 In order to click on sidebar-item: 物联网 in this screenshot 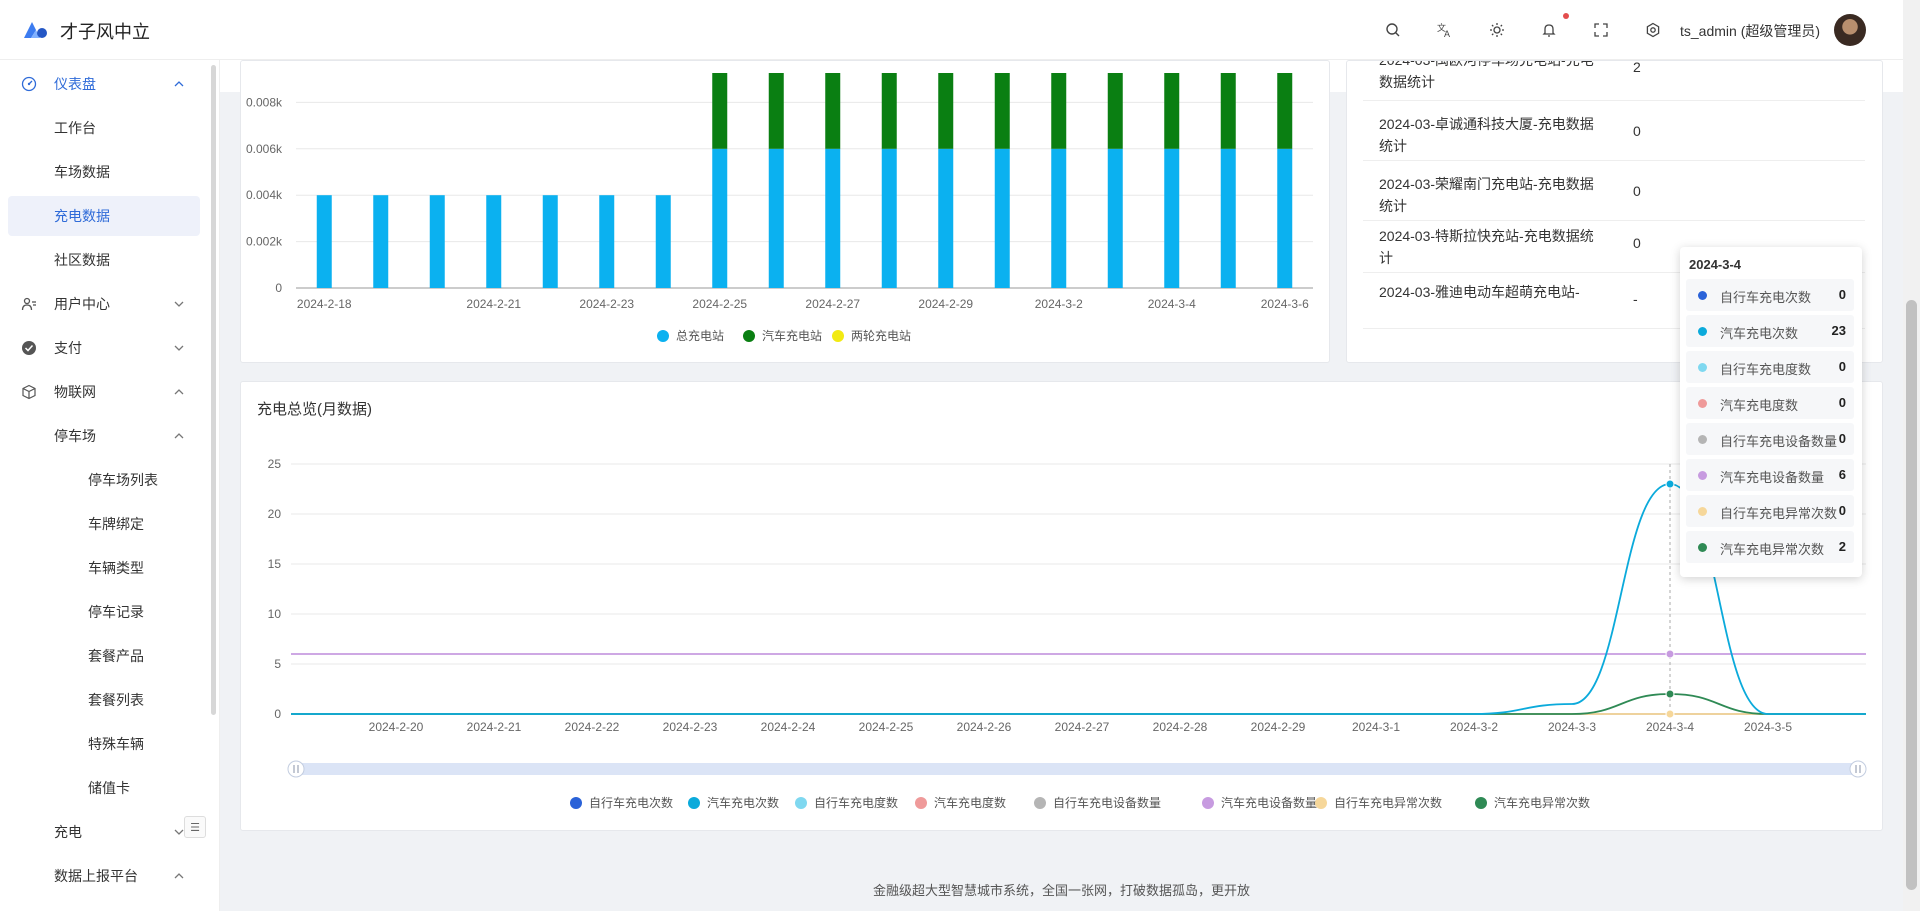, I will do `click(105, 392)`.